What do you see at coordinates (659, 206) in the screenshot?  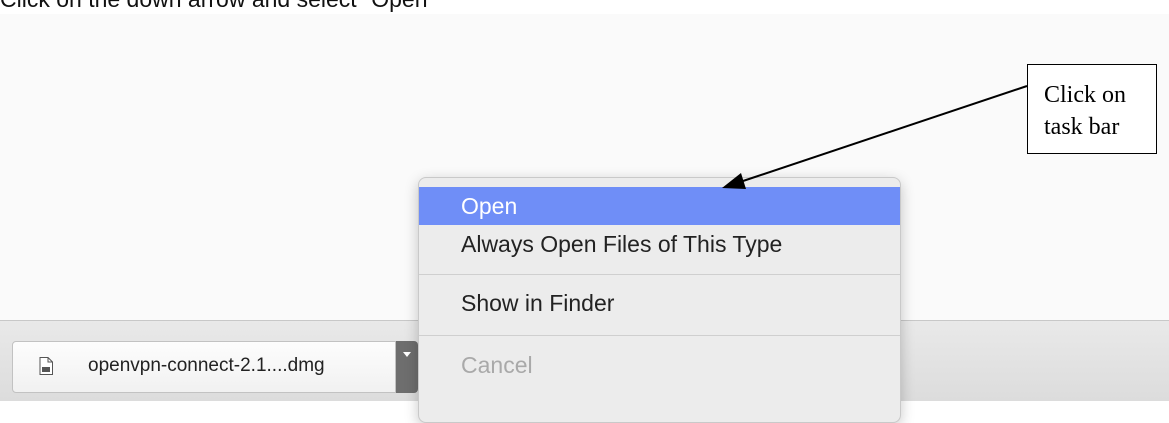 I see `menu-item-open: Open` at bounding box center [659, 206].